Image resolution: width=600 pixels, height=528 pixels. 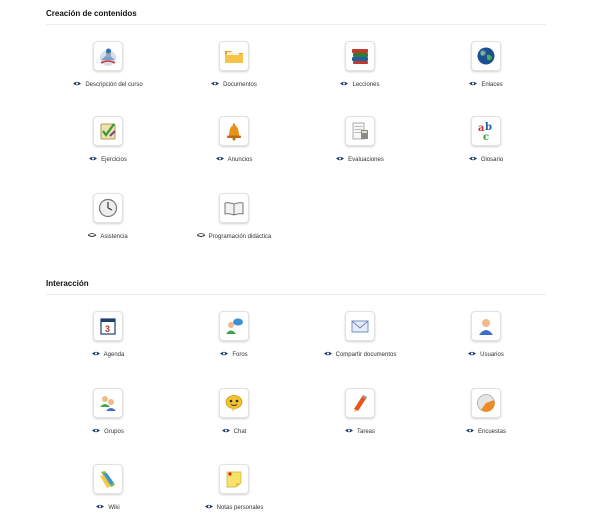 I want to click on tool-label: Descripción del curso, so click(x=113, y=85).